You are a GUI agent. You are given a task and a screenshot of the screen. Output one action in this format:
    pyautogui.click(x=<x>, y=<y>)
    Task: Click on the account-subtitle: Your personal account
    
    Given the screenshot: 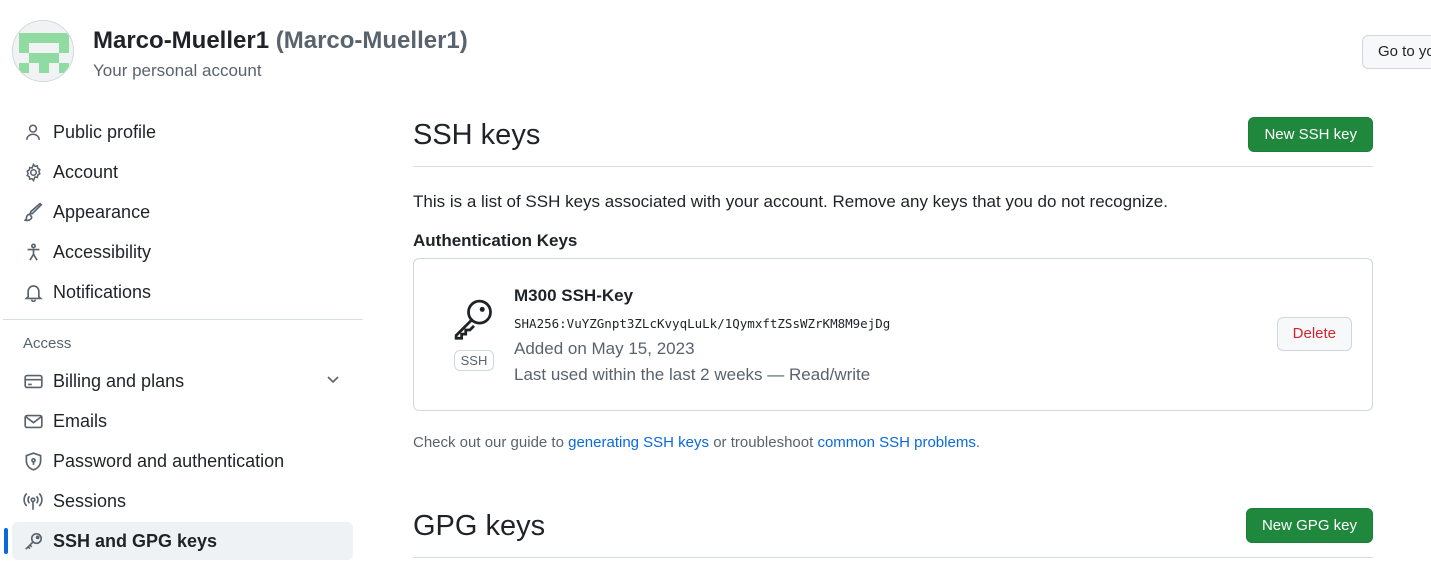 What is the action you would take?
    pyautogui.click(x=177, y=70)
    